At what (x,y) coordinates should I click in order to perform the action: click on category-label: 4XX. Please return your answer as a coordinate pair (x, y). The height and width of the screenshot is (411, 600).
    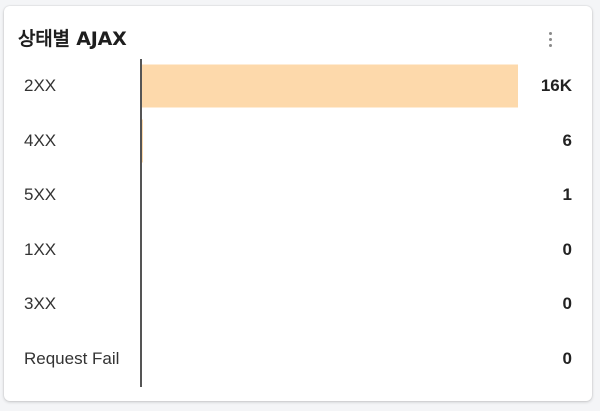
    Looking at the image, I should click on (40, 140).